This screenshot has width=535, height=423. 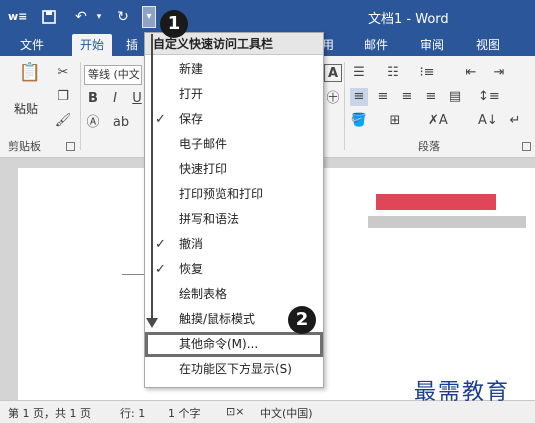 What do you see at coordinates (359, 97) in the screenshot?
I see `align-left-icon: ≡` at bounding box center [359, 97].